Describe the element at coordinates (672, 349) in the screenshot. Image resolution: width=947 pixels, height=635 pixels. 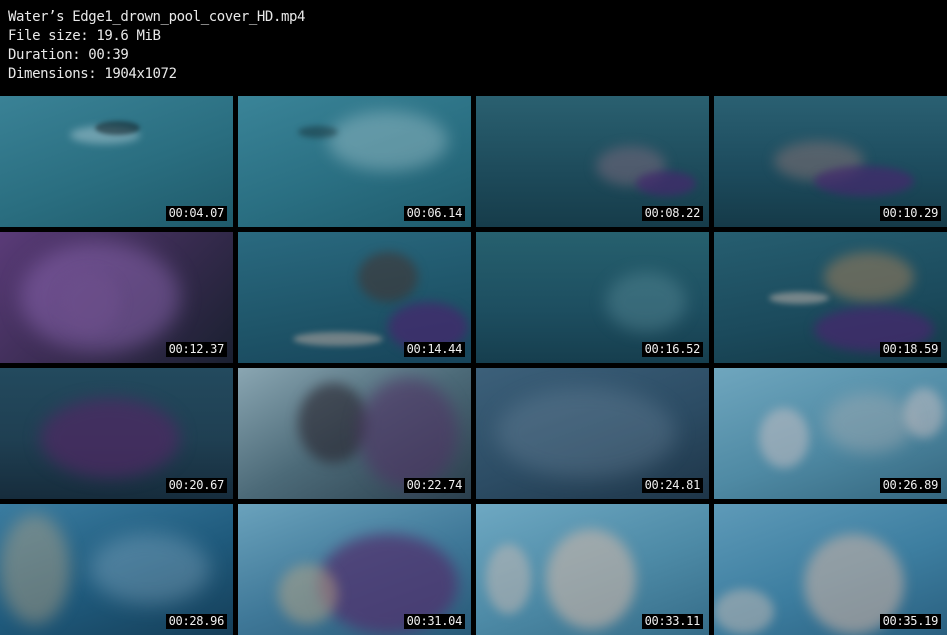
I see `timestamp: 00:16.52` at that location.